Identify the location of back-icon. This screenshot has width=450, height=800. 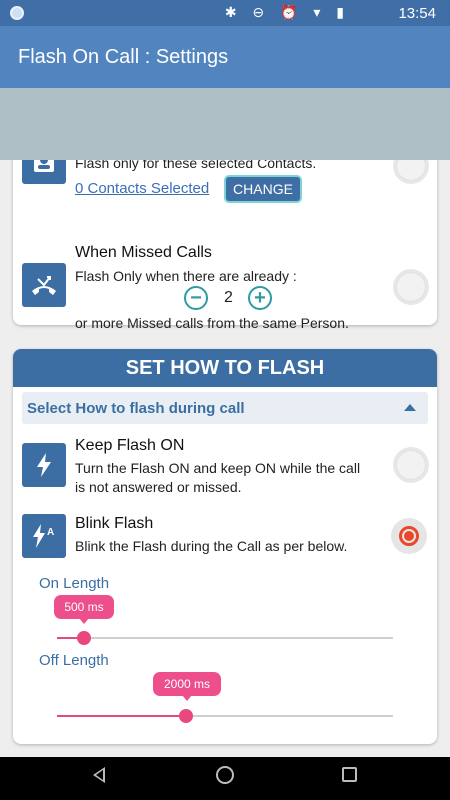
(99, 775).